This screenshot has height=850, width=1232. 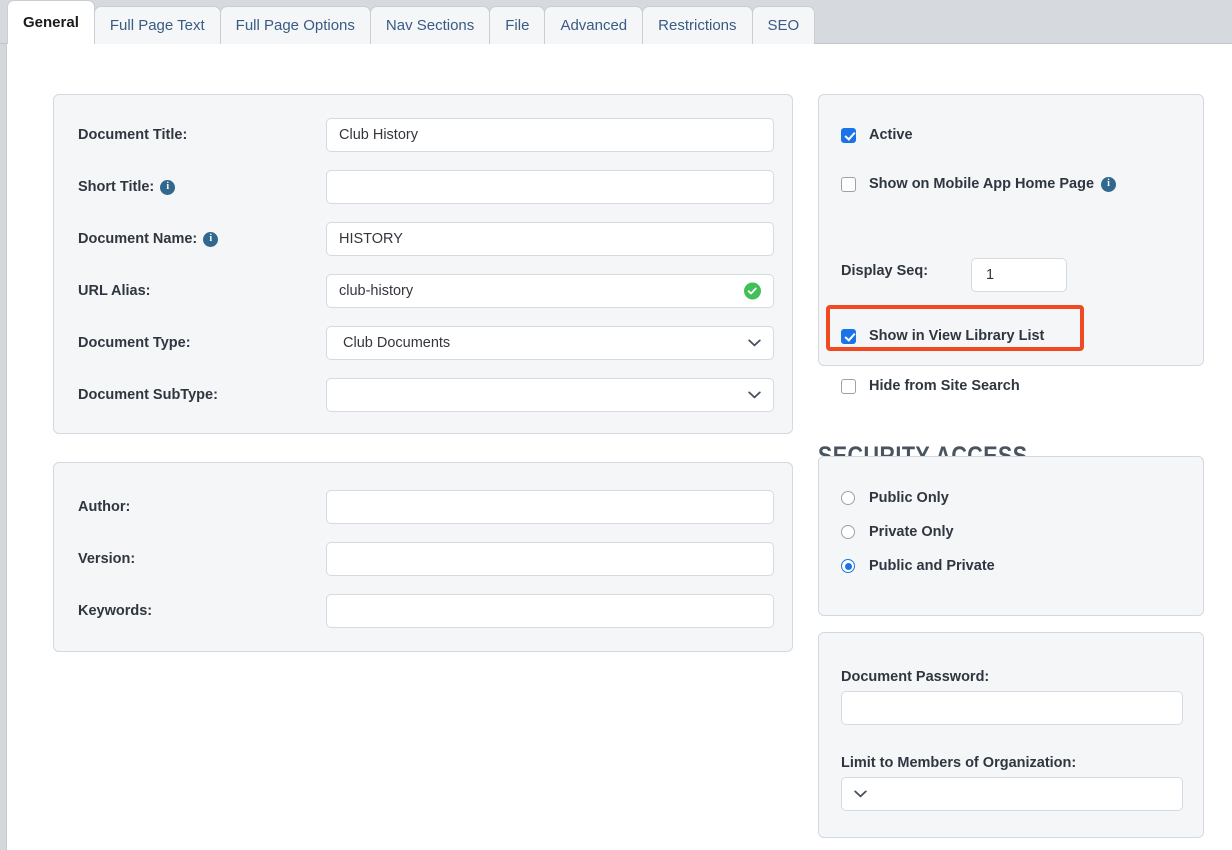 What do you see at coordinates (114, 291) in the screenshot?
I see `url-alias-label: URL Alias:` at bounding box center [114, 291].